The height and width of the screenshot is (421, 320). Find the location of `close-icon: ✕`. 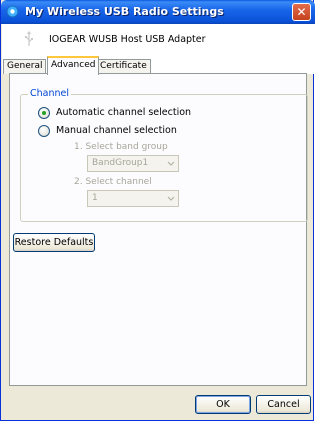

close-icon: ✕ is located at coordinates (301, 12).